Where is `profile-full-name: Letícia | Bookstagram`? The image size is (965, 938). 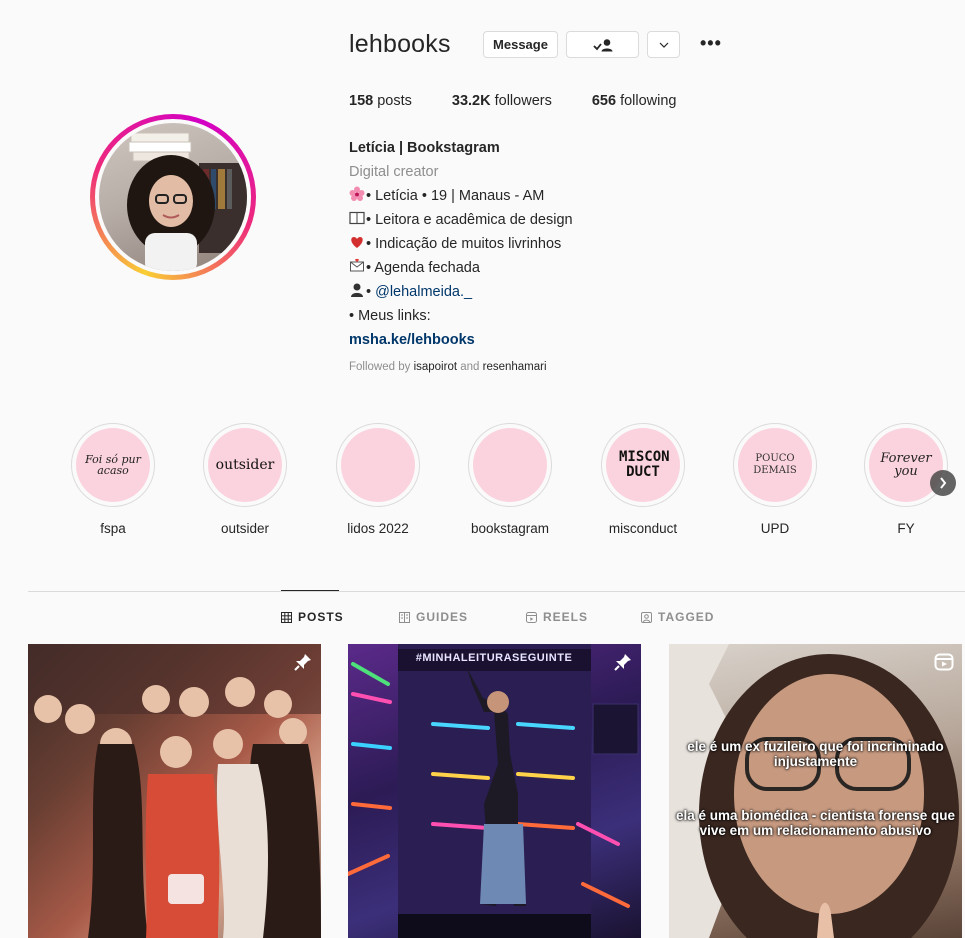 profile-full-name: Letícia | Bookstagram is located at coordinates (424, 148).